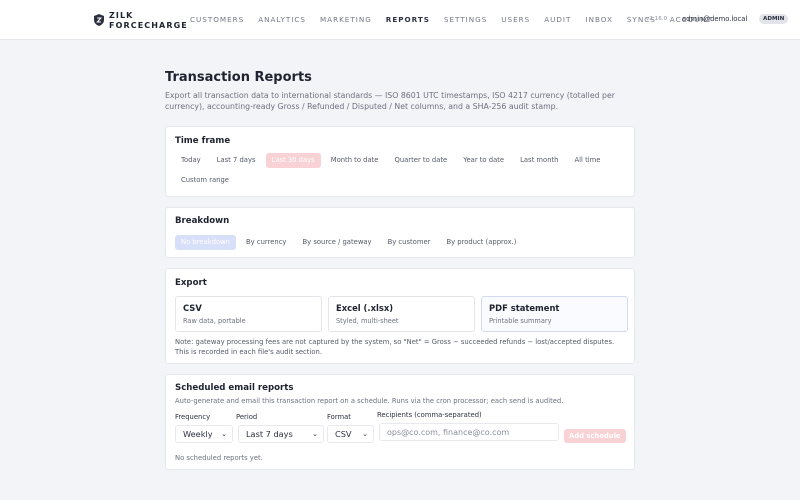 Image resolution: width=800 pixels, height=500 pixels. I want to click on export-option-subtitle: Raw data, portable, so click(214, 321).